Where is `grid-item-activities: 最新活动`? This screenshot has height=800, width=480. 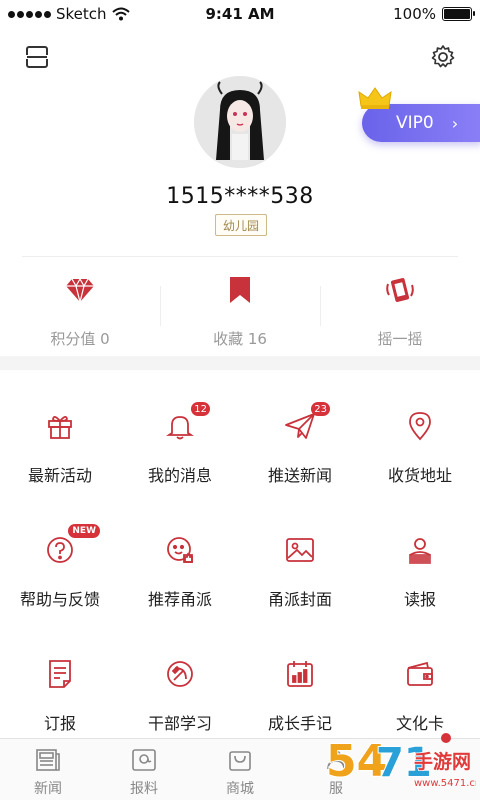 grid-item-activities: 最新活动 is located at coordinates (60, 432).